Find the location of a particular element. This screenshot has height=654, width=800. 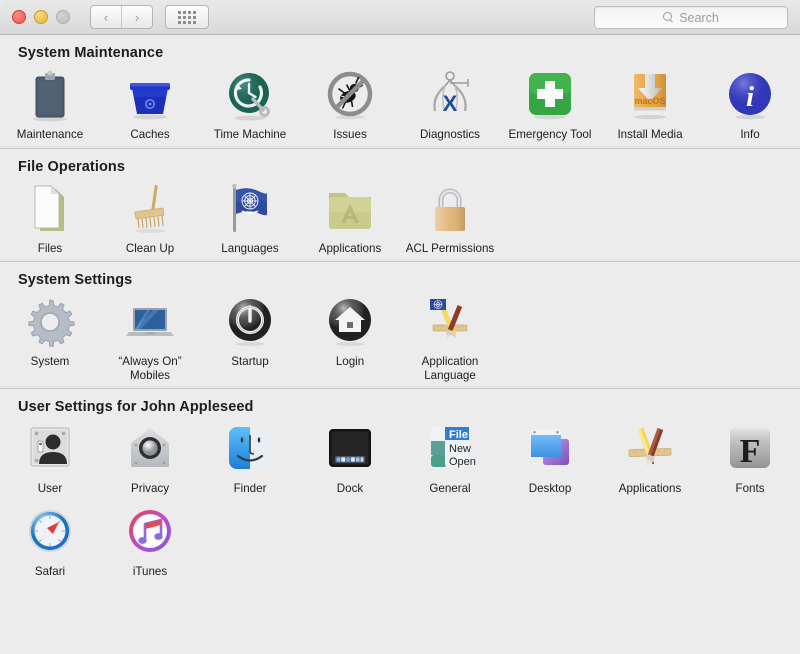

item-privacy: Privacy is located at coordinates (150, 460).